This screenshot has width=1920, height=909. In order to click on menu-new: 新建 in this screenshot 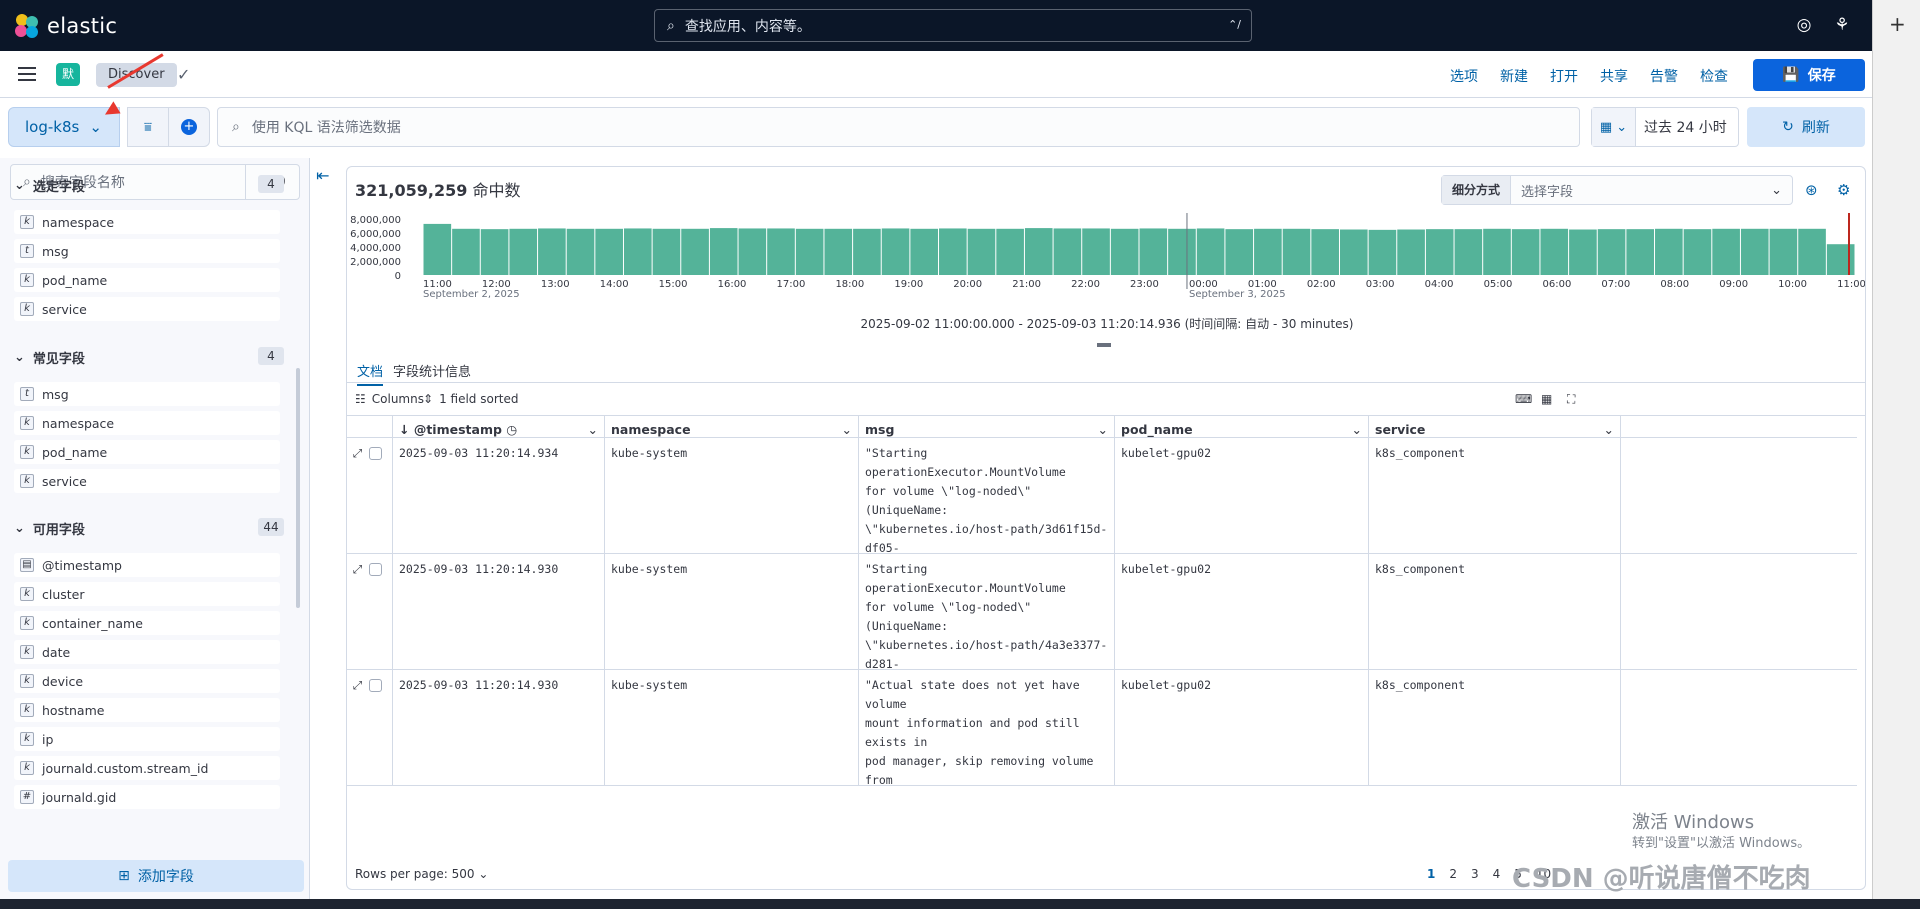, I will do `click(1514, 76)`.